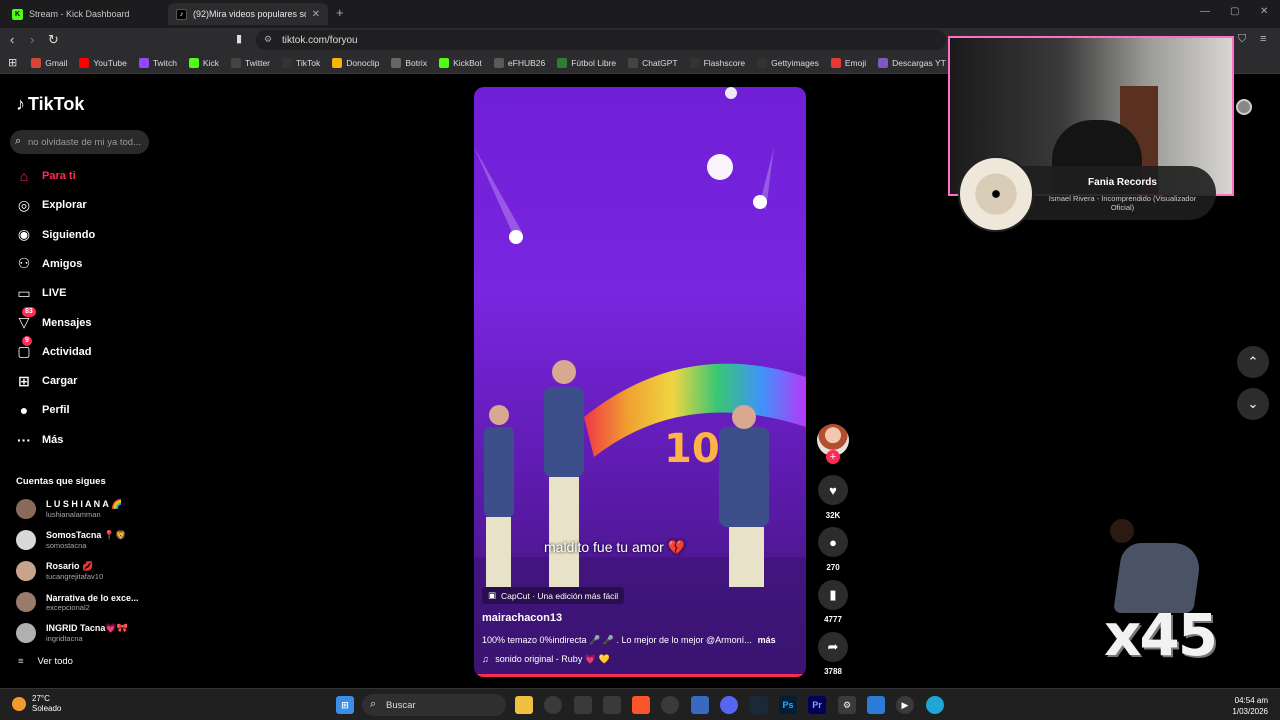 This screenshot has width=1280, height=720. Describe the element at coordinates (157, 62) in the screenshot. I see `bookmark-item: Twitch` at that location.